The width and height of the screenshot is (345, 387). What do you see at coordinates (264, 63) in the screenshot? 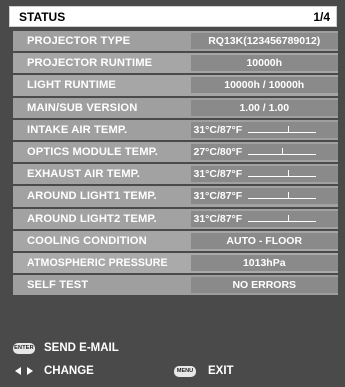
I see `row-value: 10000h` at bounding box center [264, 63].